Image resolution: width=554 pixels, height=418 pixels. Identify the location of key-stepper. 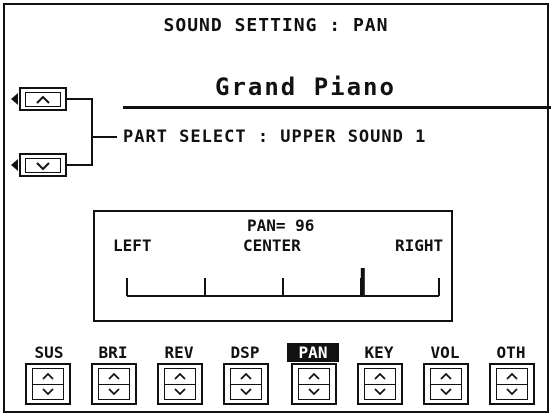
(380, 384).